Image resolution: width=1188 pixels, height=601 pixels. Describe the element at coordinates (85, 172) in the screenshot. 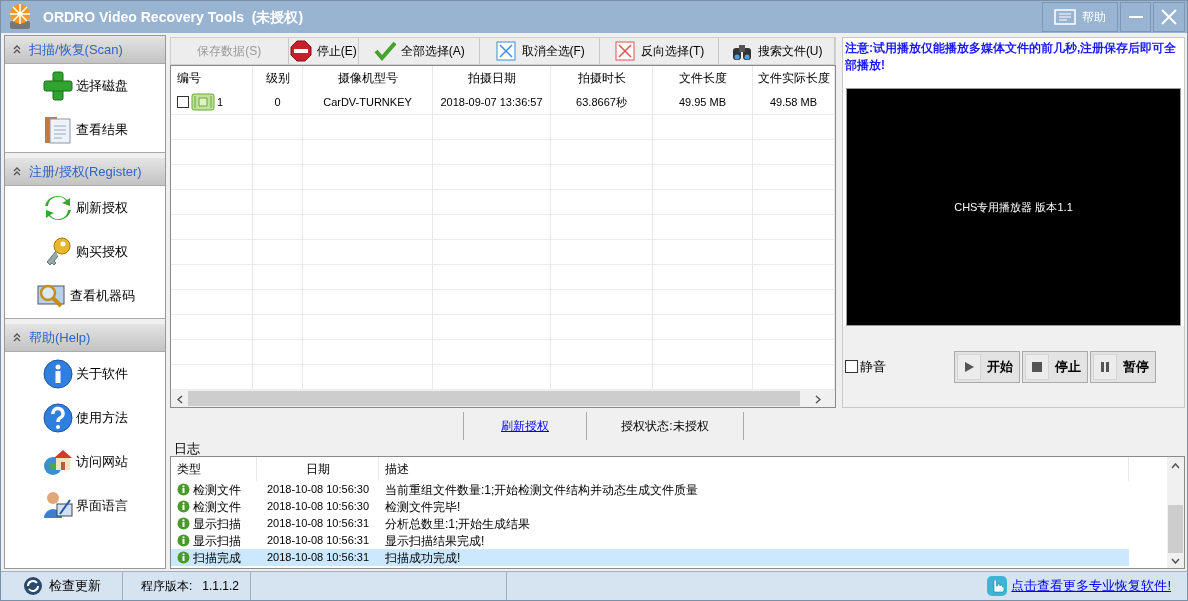

I see `section-header: 注册/授权(Register)` at that location.